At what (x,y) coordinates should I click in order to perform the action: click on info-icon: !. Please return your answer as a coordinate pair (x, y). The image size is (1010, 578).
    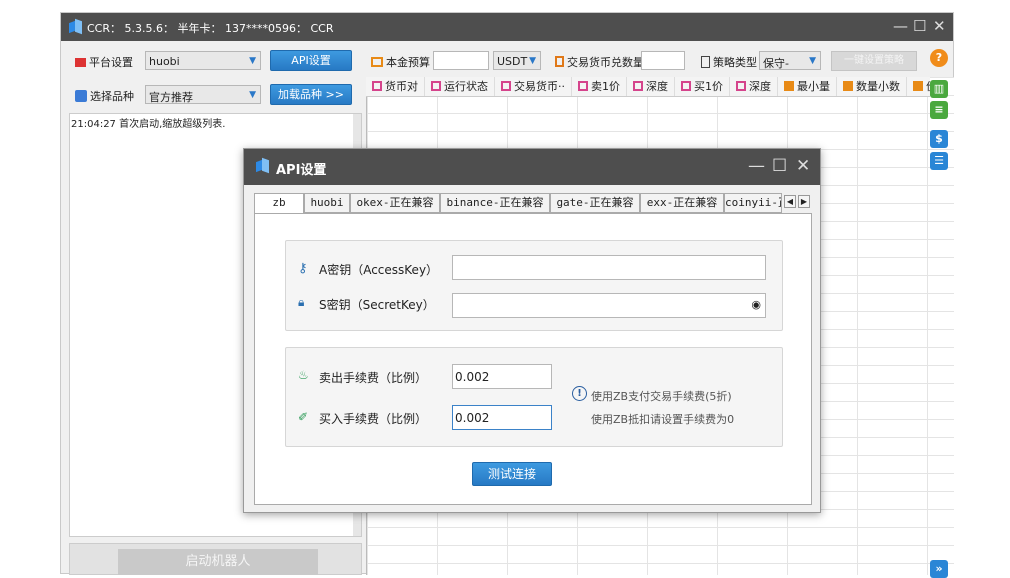
    Looking at the image, I should click on (579, 393).